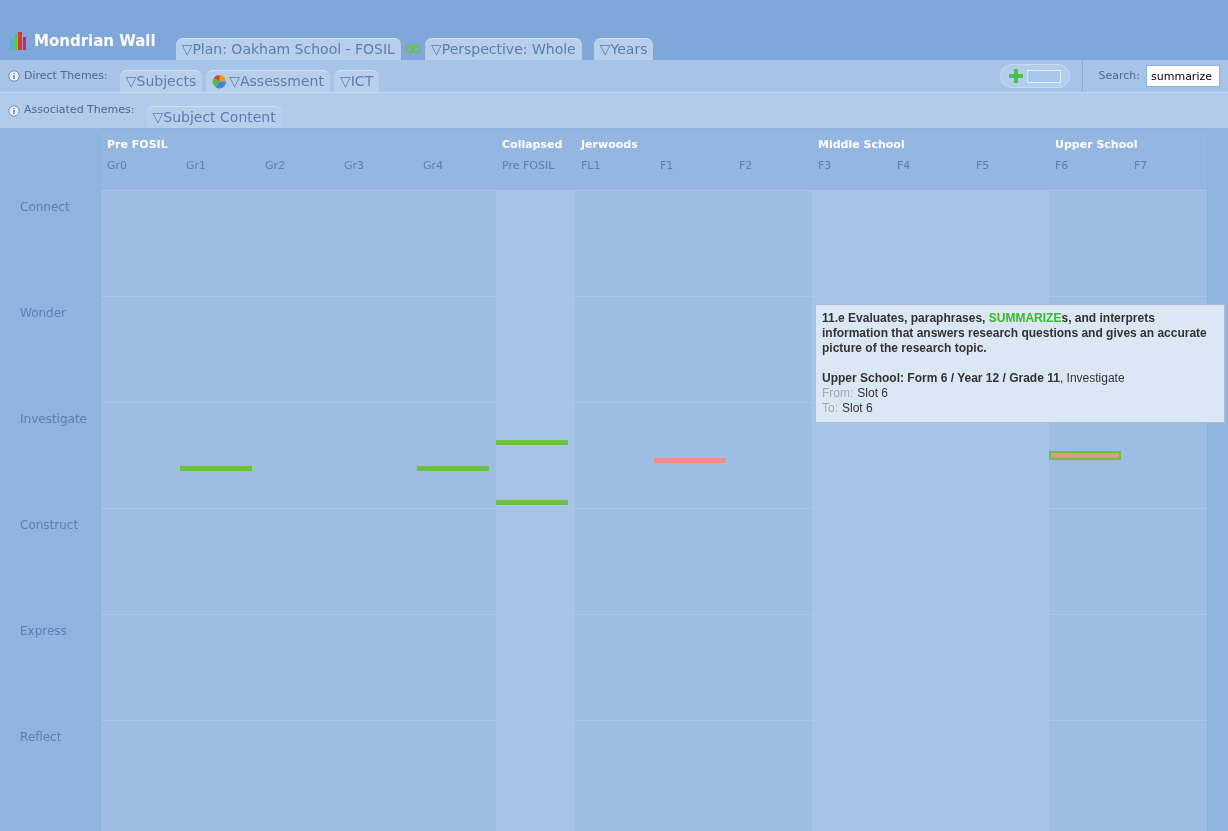  Describe the element at coordinates (825, 166) in the screenshot. I see `column-label: F3` at that location.